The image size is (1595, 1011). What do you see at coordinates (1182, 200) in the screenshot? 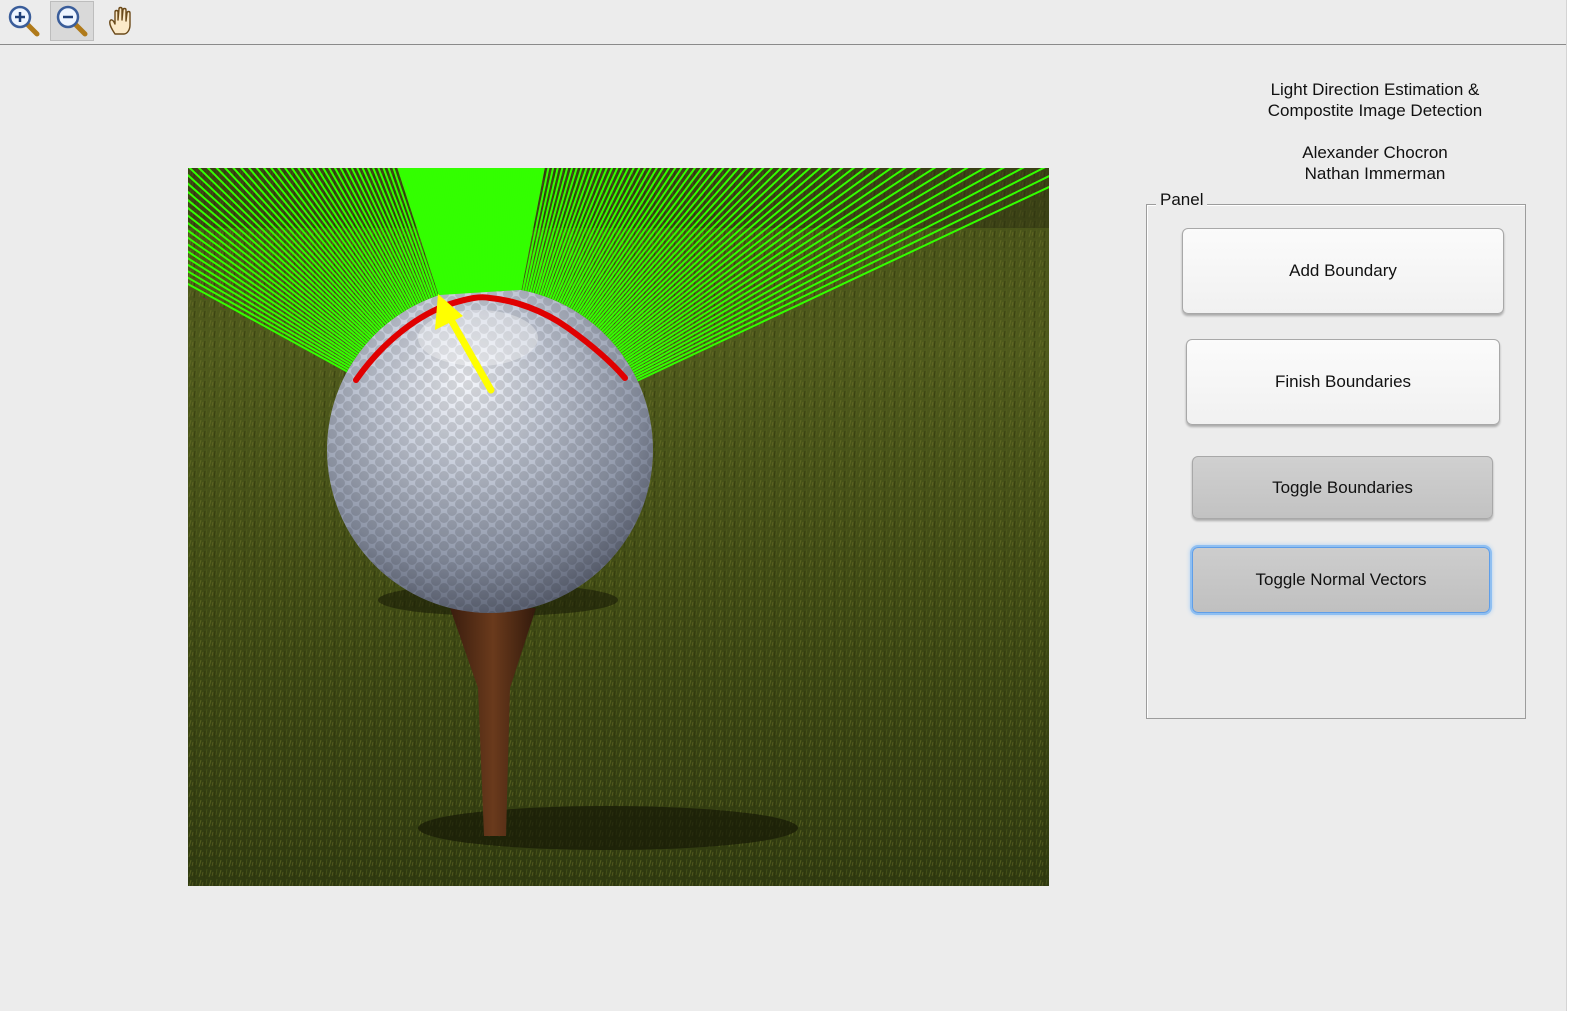
I see `panel-title: Panel` at bounding box center [1182, 200].